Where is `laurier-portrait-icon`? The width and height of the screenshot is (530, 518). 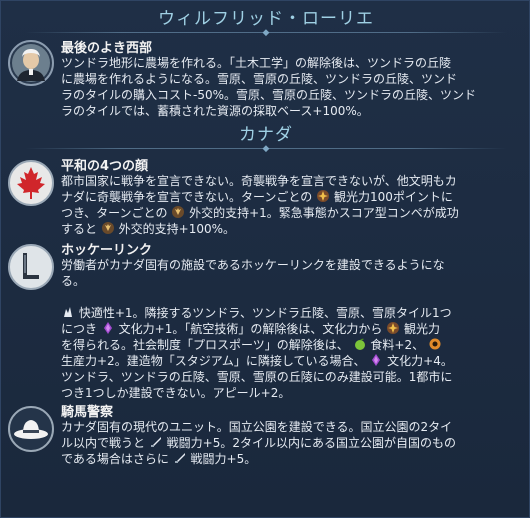
laurier-portrait-icon is located at coordinates (31, 63).